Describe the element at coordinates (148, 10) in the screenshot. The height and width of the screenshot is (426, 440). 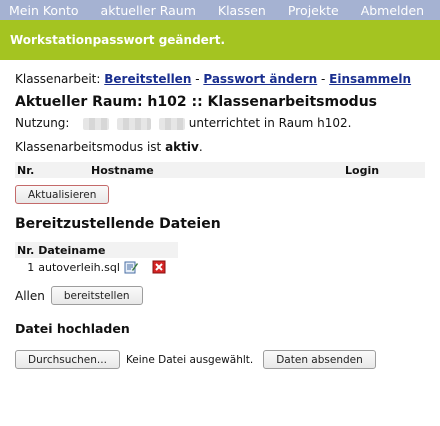
I see `nav-aktueller-raum: aktueller Raum` at that location.